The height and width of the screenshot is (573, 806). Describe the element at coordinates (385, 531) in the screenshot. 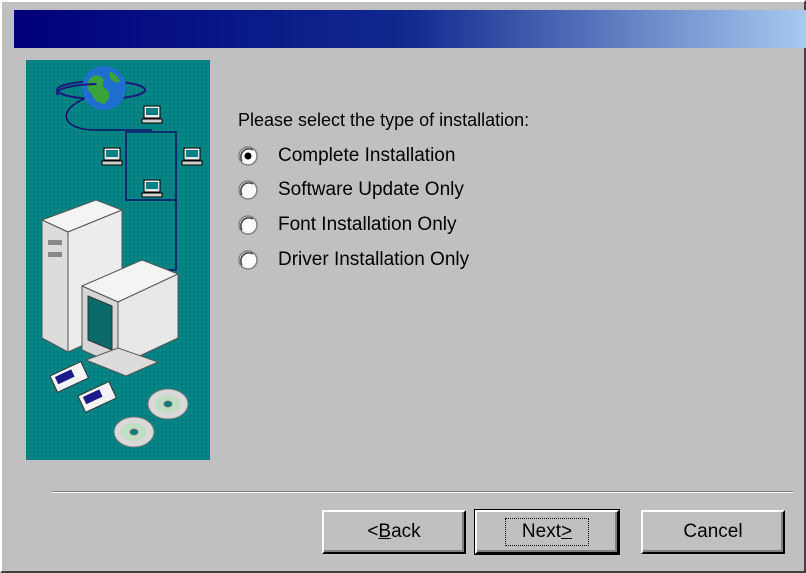

I see `back-mnemonic: B` at that location.